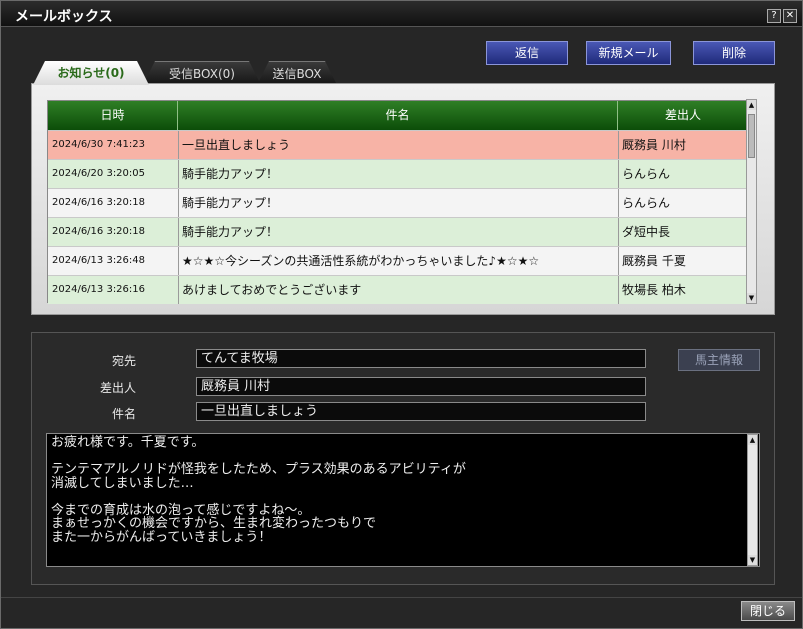  I want to click on from-field: 厩務員 川村, so click(421, 386).